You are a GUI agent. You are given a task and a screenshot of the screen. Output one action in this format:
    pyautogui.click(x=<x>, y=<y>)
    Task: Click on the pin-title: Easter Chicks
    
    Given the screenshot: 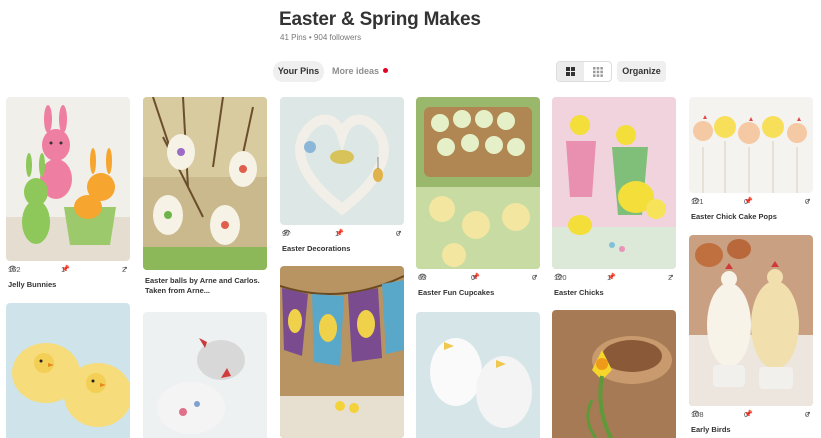 What is the action you would take?
    pyautogui.click(x=614, y=293)
    